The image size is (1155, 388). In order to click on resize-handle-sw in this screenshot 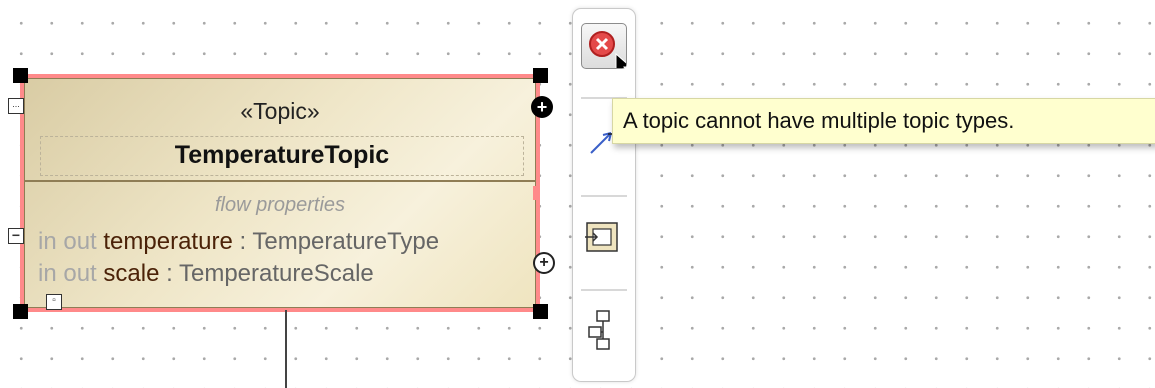, I will do `click(20, 311)`.